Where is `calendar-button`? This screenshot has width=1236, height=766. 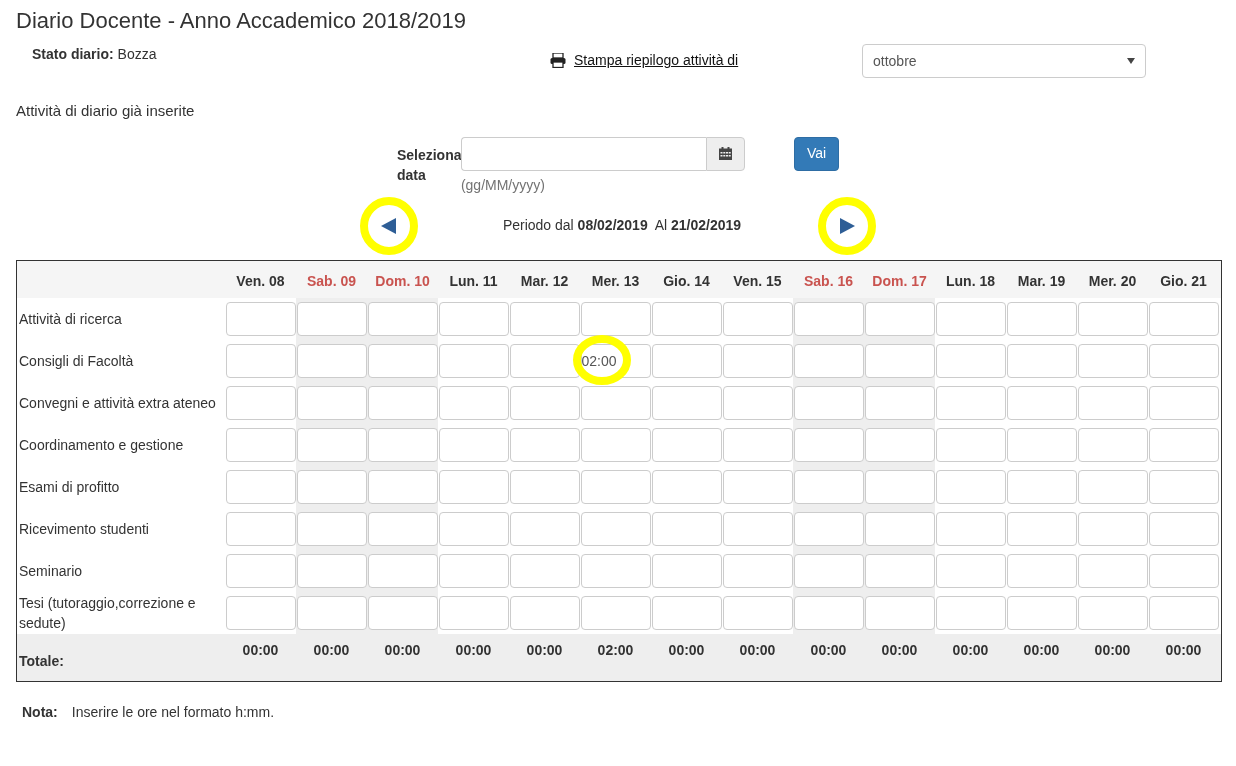 calendar-button is located at coordinates (725, 153).